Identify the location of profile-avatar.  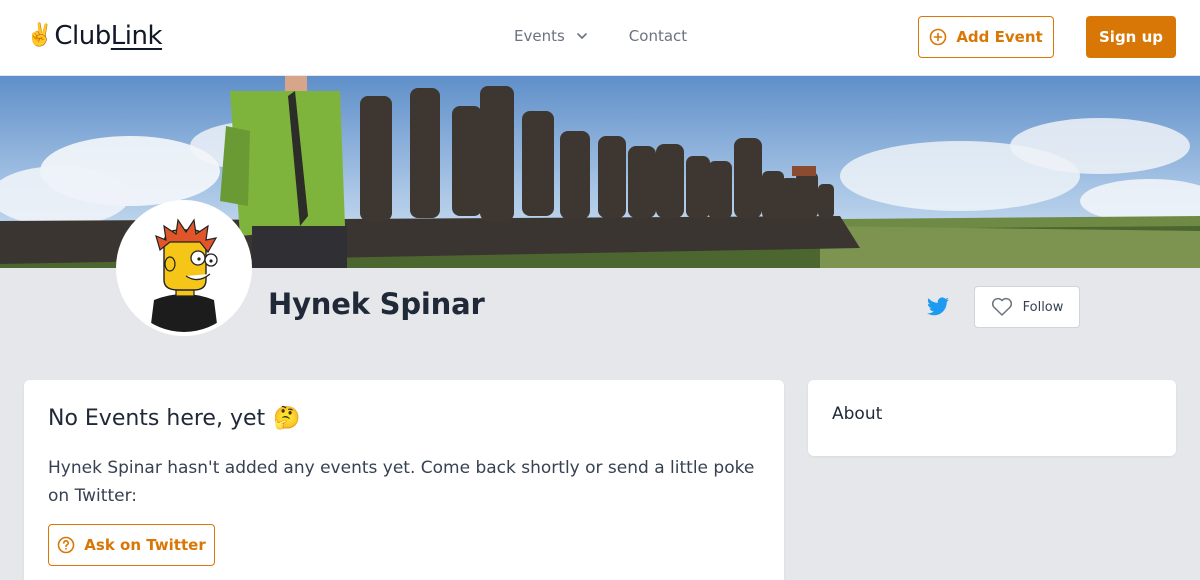
(184, 268).